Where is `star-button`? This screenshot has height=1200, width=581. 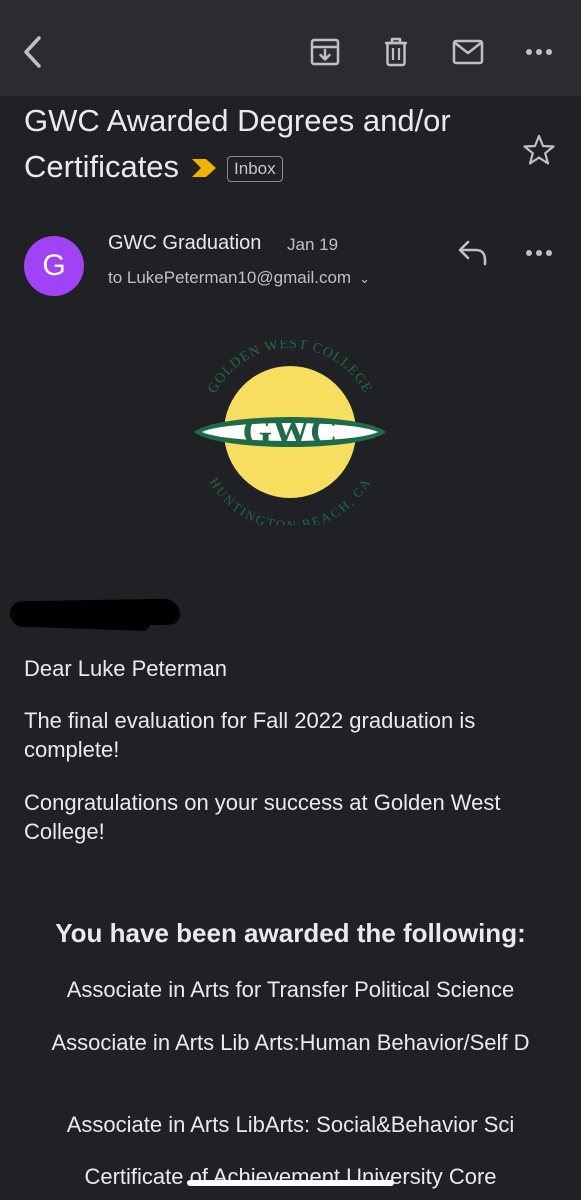 star-button is located at coordinates (539, 152).